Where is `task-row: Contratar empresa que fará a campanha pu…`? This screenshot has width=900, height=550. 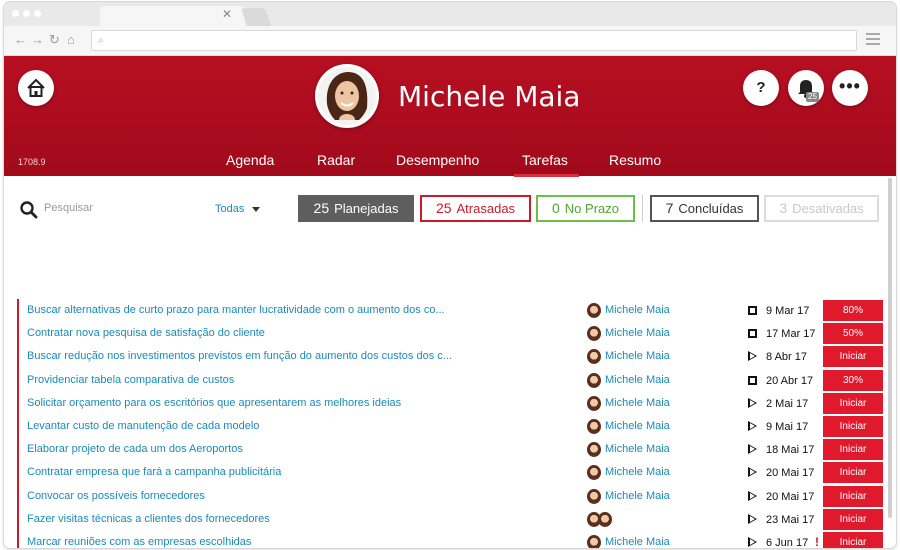
task-row: Contratar empresa que fará a campanha pu… is located at coordinates (450, 473).